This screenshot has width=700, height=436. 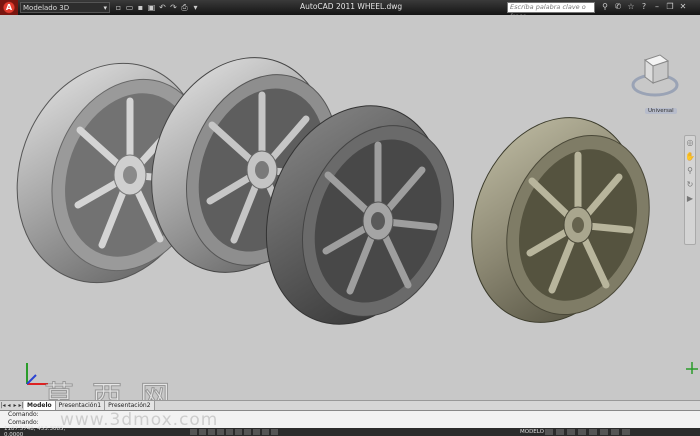 What do you see at coordinates (692, 368) in the screenshot?
I see `axis-tripod-icon` at bounding box center [692, 368].